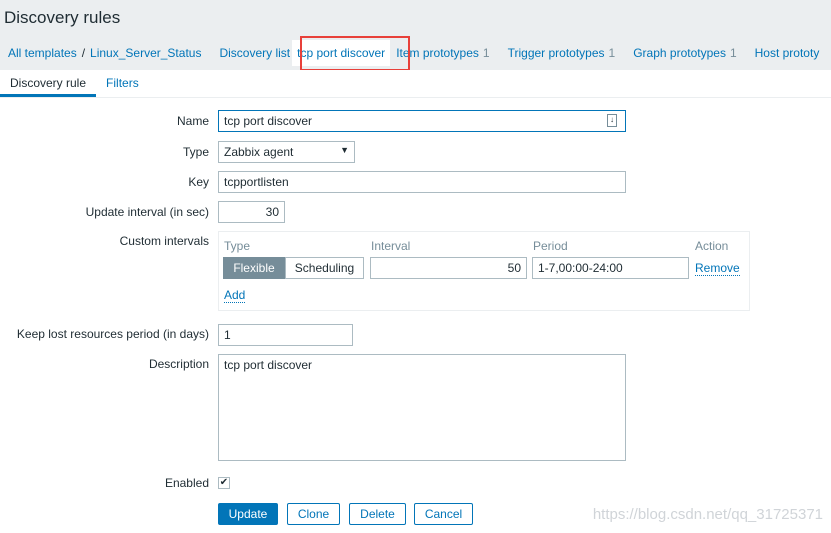 The width and height of the screenshot is (831, 533). Describe the element at coordinates (248, 514) in the screenshot. I see `update-button: Update` at that location.